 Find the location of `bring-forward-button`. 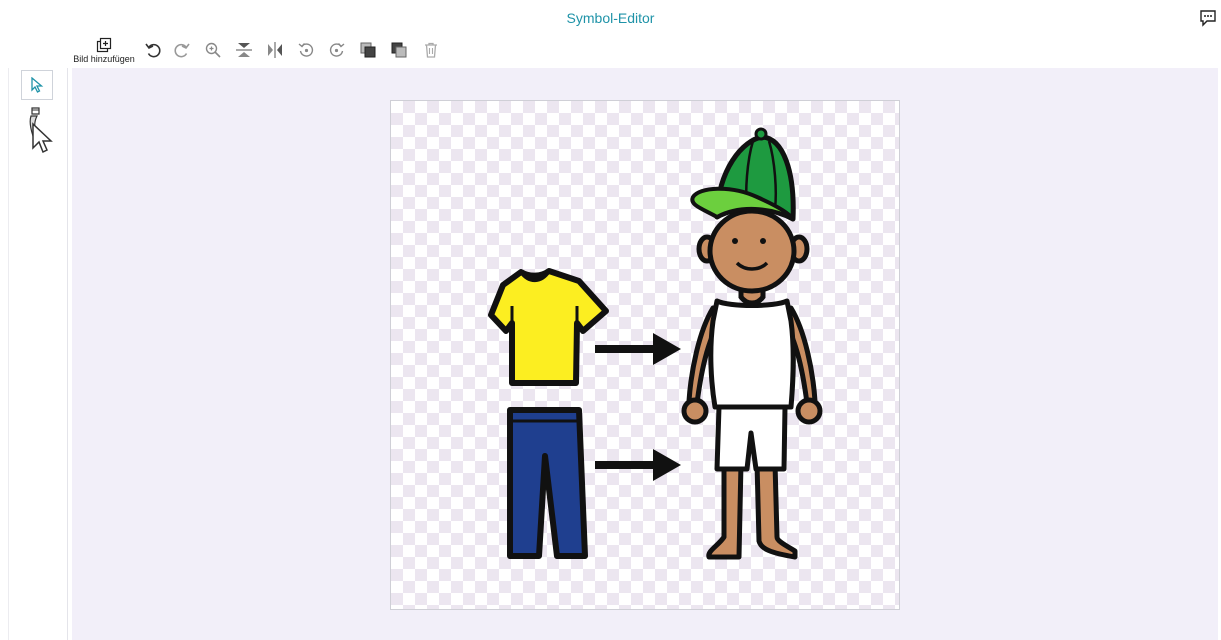

bring-forward-button is located at coordinates (368, 50).